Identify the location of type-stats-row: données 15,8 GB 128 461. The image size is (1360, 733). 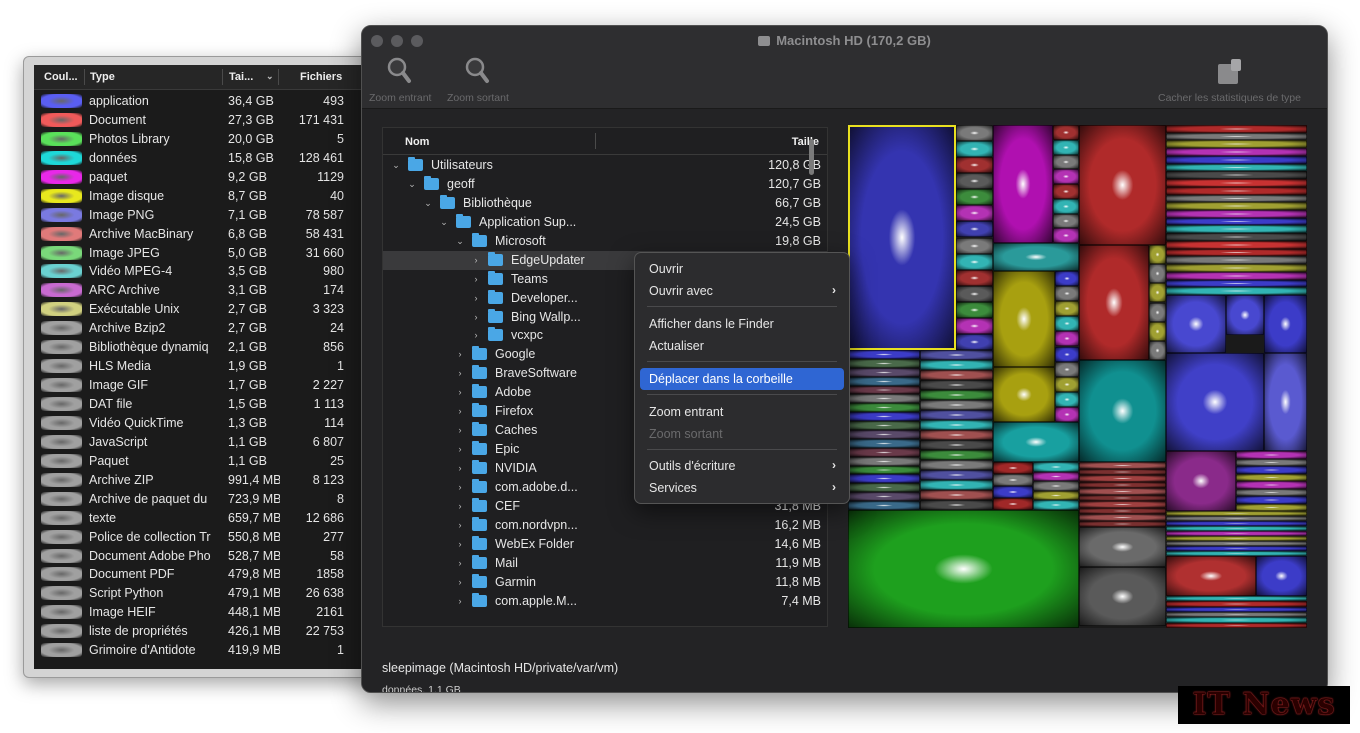
(202, 158).